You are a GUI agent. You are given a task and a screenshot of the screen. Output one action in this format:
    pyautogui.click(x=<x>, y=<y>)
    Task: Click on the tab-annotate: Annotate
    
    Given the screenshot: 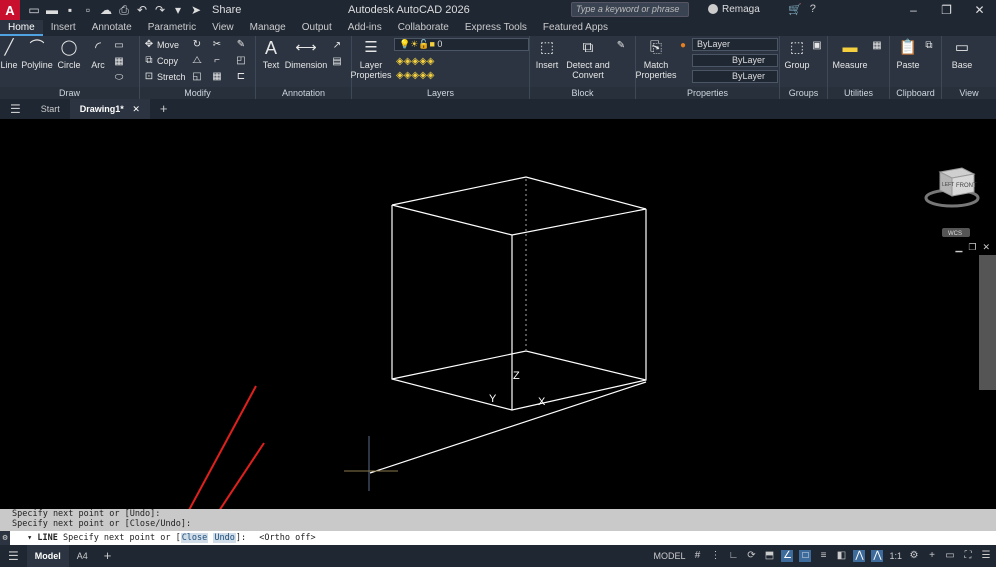 What is the action you would take?
    pyautogui.click(x=112, y=28)
    